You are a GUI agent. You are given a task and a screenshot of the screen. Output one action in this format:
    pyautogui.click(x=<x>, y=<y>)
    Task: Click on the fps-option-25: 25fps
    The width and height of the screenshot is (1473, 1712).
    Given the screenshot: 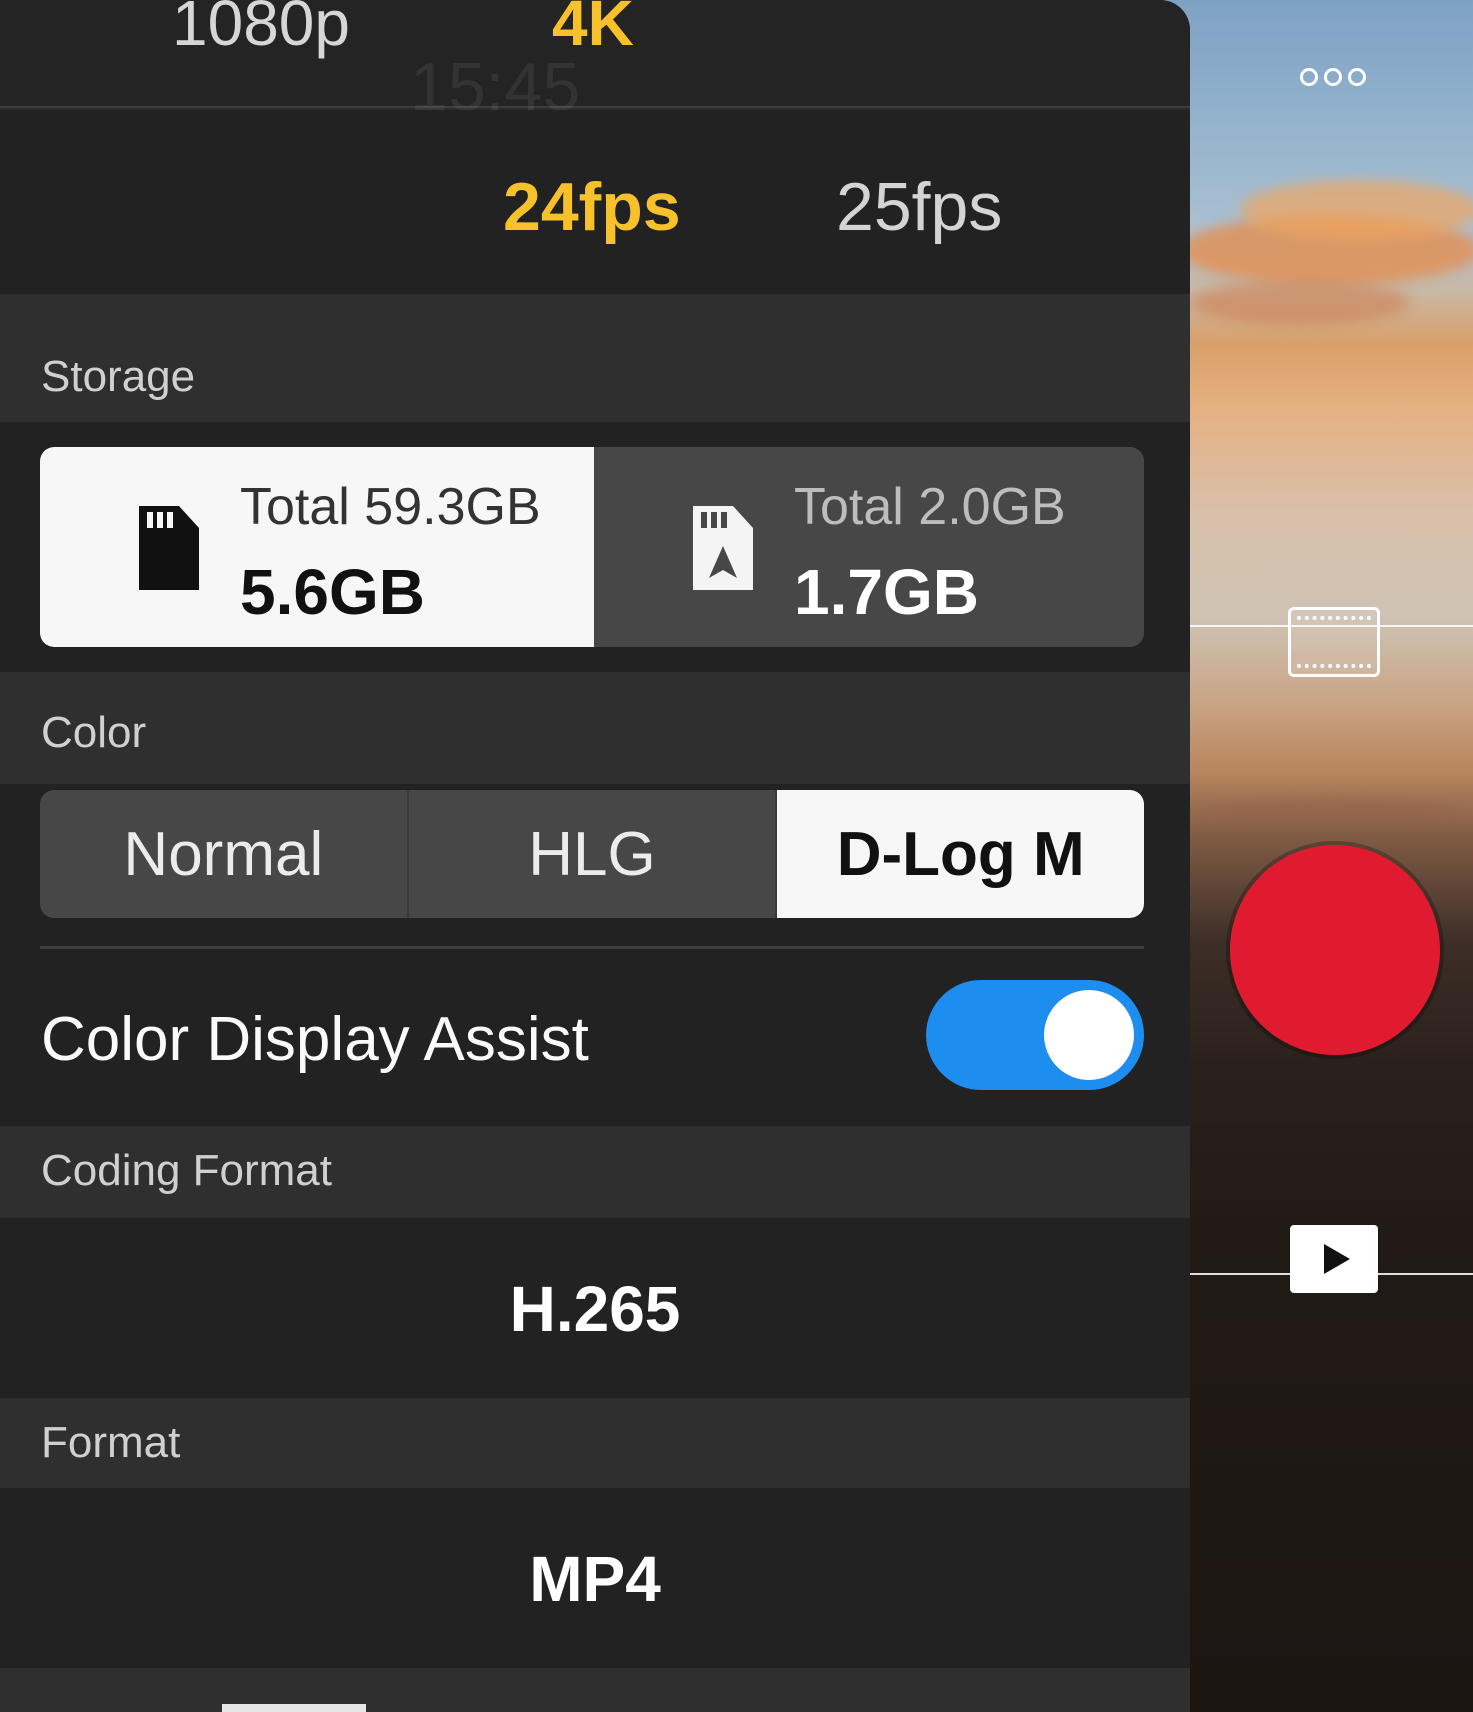 What is the action you would take?
    pyautogui.click(x=919, y=207)
    